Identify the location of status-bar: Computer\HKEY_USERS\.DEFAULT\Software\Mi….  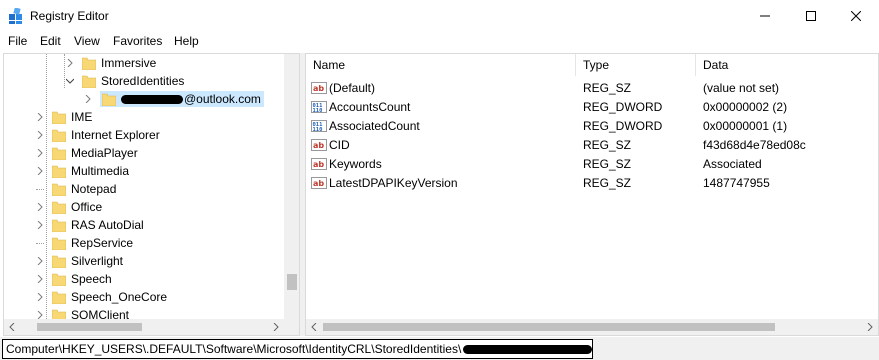
(439, 348).